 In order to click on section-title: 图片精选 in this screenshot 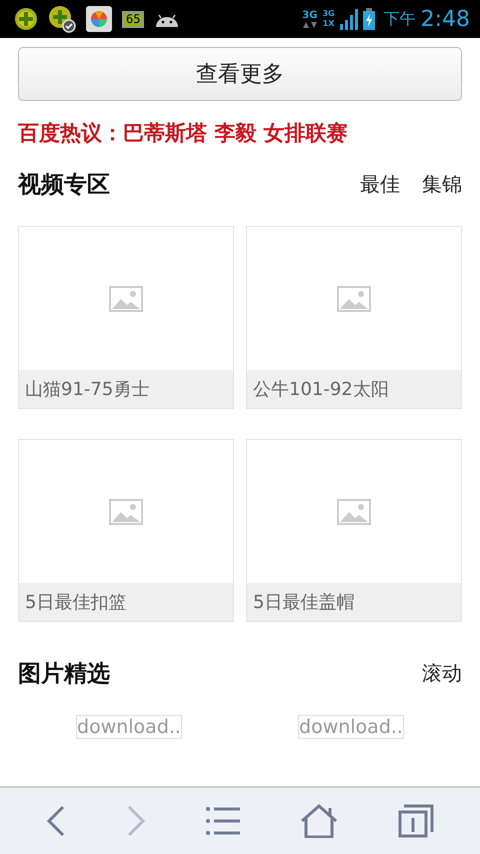, I will do `click(64, 674)`.